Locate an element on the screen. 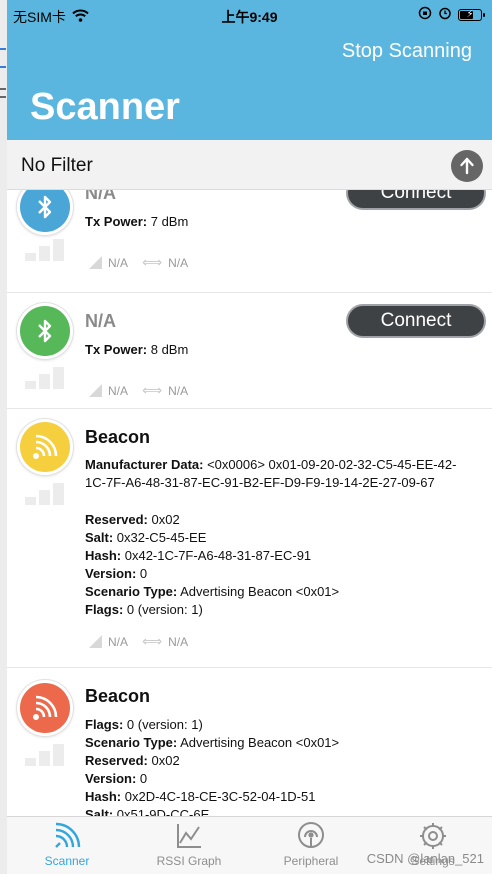  battery-charging-icon: ⚡ is located at coordinates (471, 14).